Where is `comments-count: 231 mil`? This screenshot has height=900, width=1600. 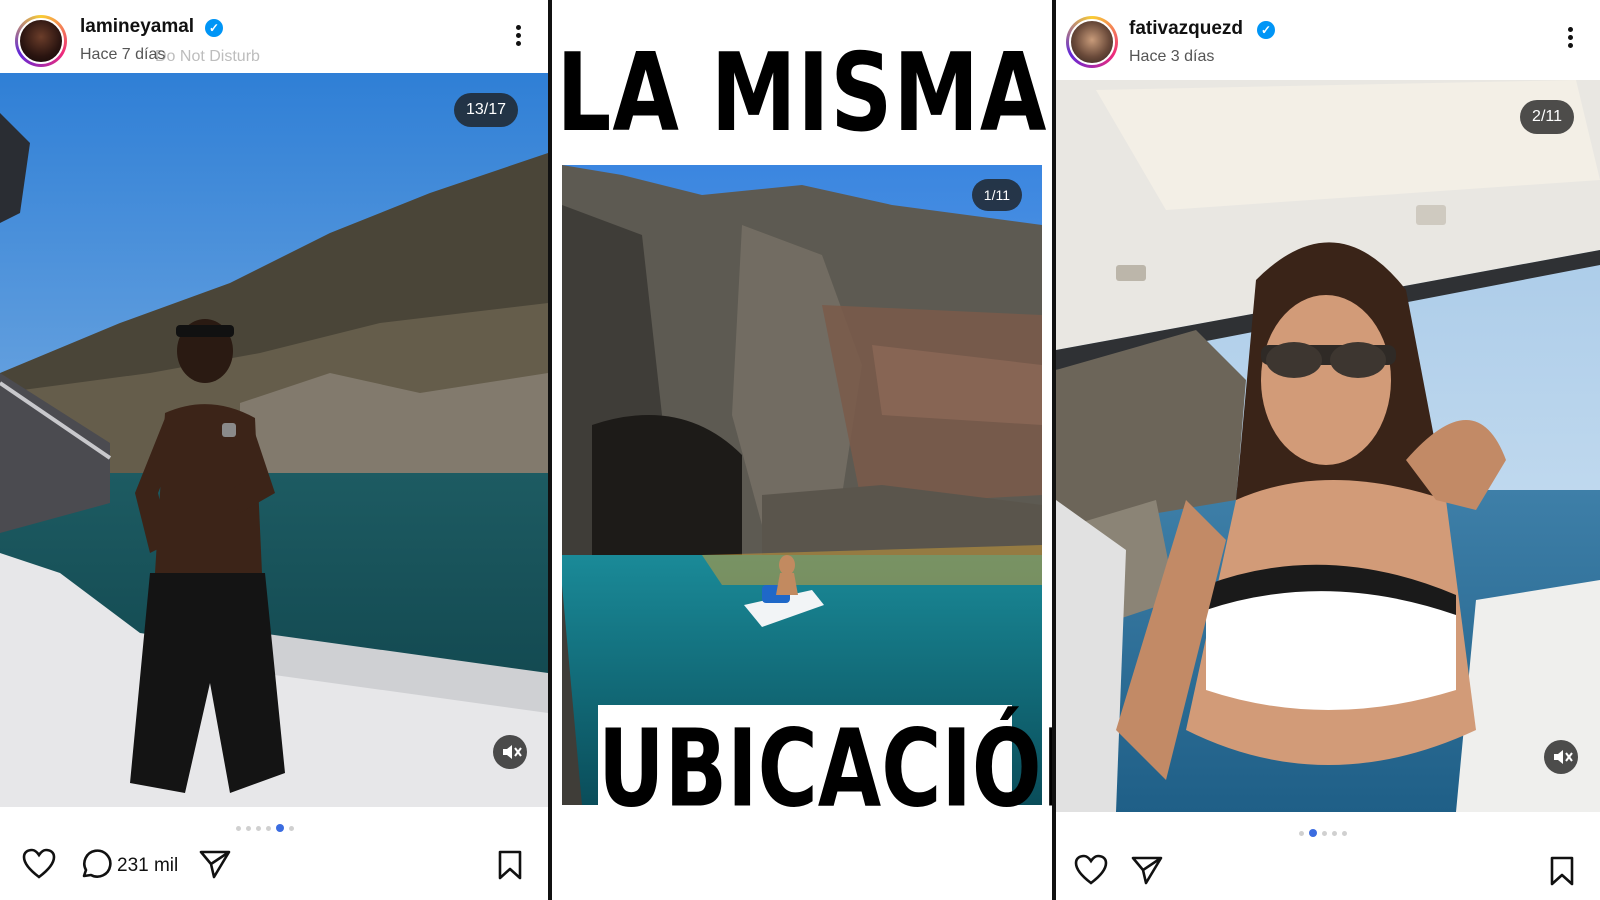 comments-count: 231 mil is located at coordinates (148, 865).